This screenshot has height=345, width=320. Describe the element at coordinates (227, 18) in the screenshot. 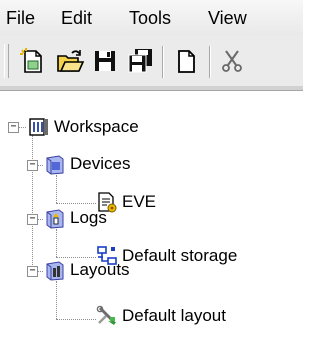

I see `menu-view: View` at that location.